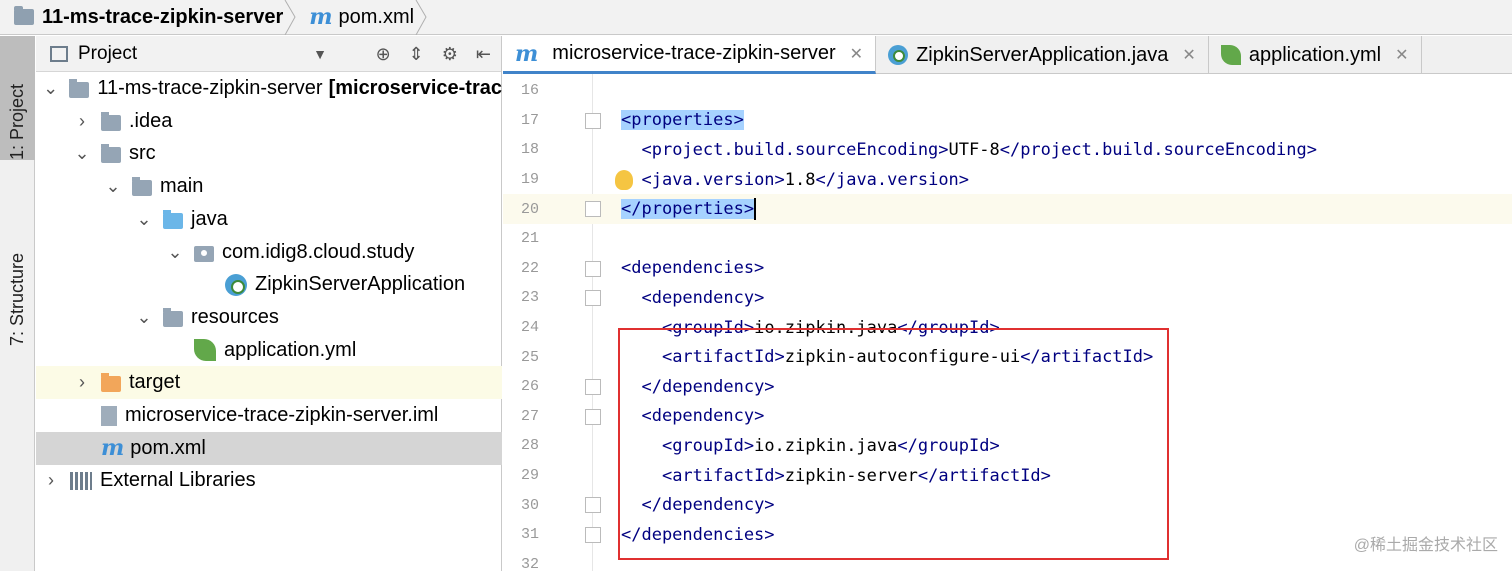 This screenshot has height=571, width=1512. What do you see at coordinates (693, 268) in the screenshot?
I see `code-text: <dependencies>` at bounding box center [693, 268].